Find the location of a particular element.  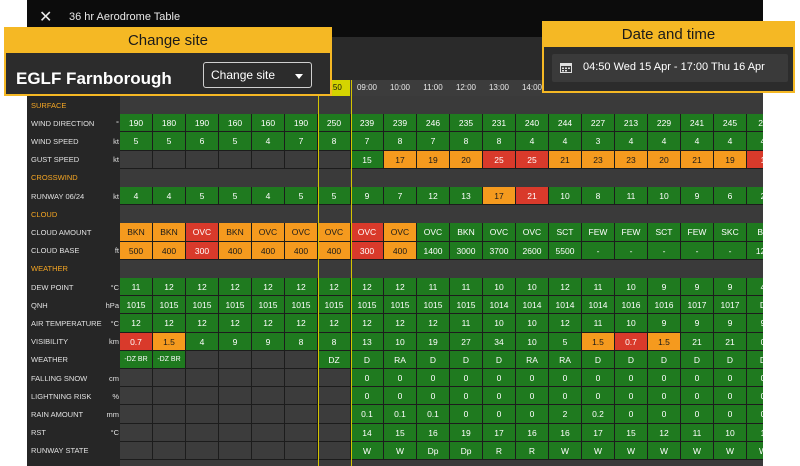

change-site-button: Change site is located at coordinates (257, 75).